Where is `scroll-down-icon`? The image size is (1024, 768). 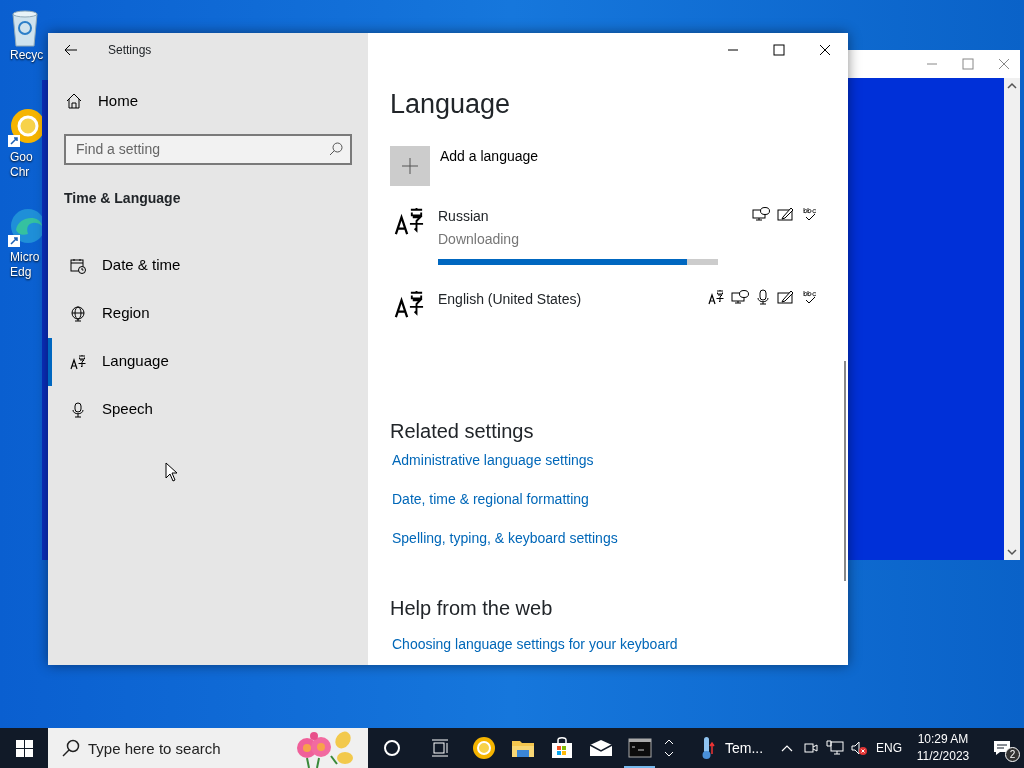 scroll-down-icon is located at coordinates (1012, 552).